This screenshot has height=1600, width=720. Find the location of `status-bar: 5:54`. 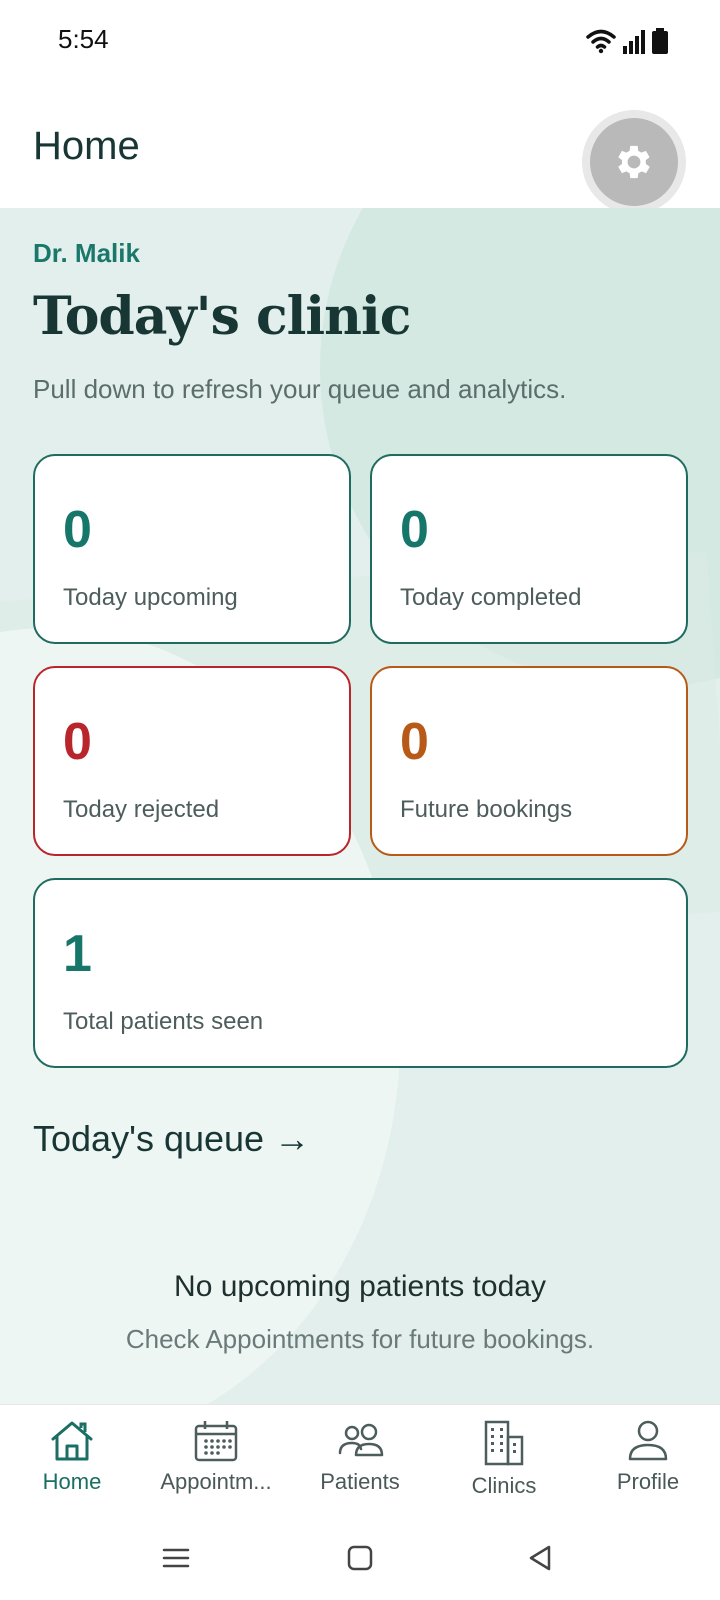

status-bar: 5:54 is located at coordinates (360, 40).